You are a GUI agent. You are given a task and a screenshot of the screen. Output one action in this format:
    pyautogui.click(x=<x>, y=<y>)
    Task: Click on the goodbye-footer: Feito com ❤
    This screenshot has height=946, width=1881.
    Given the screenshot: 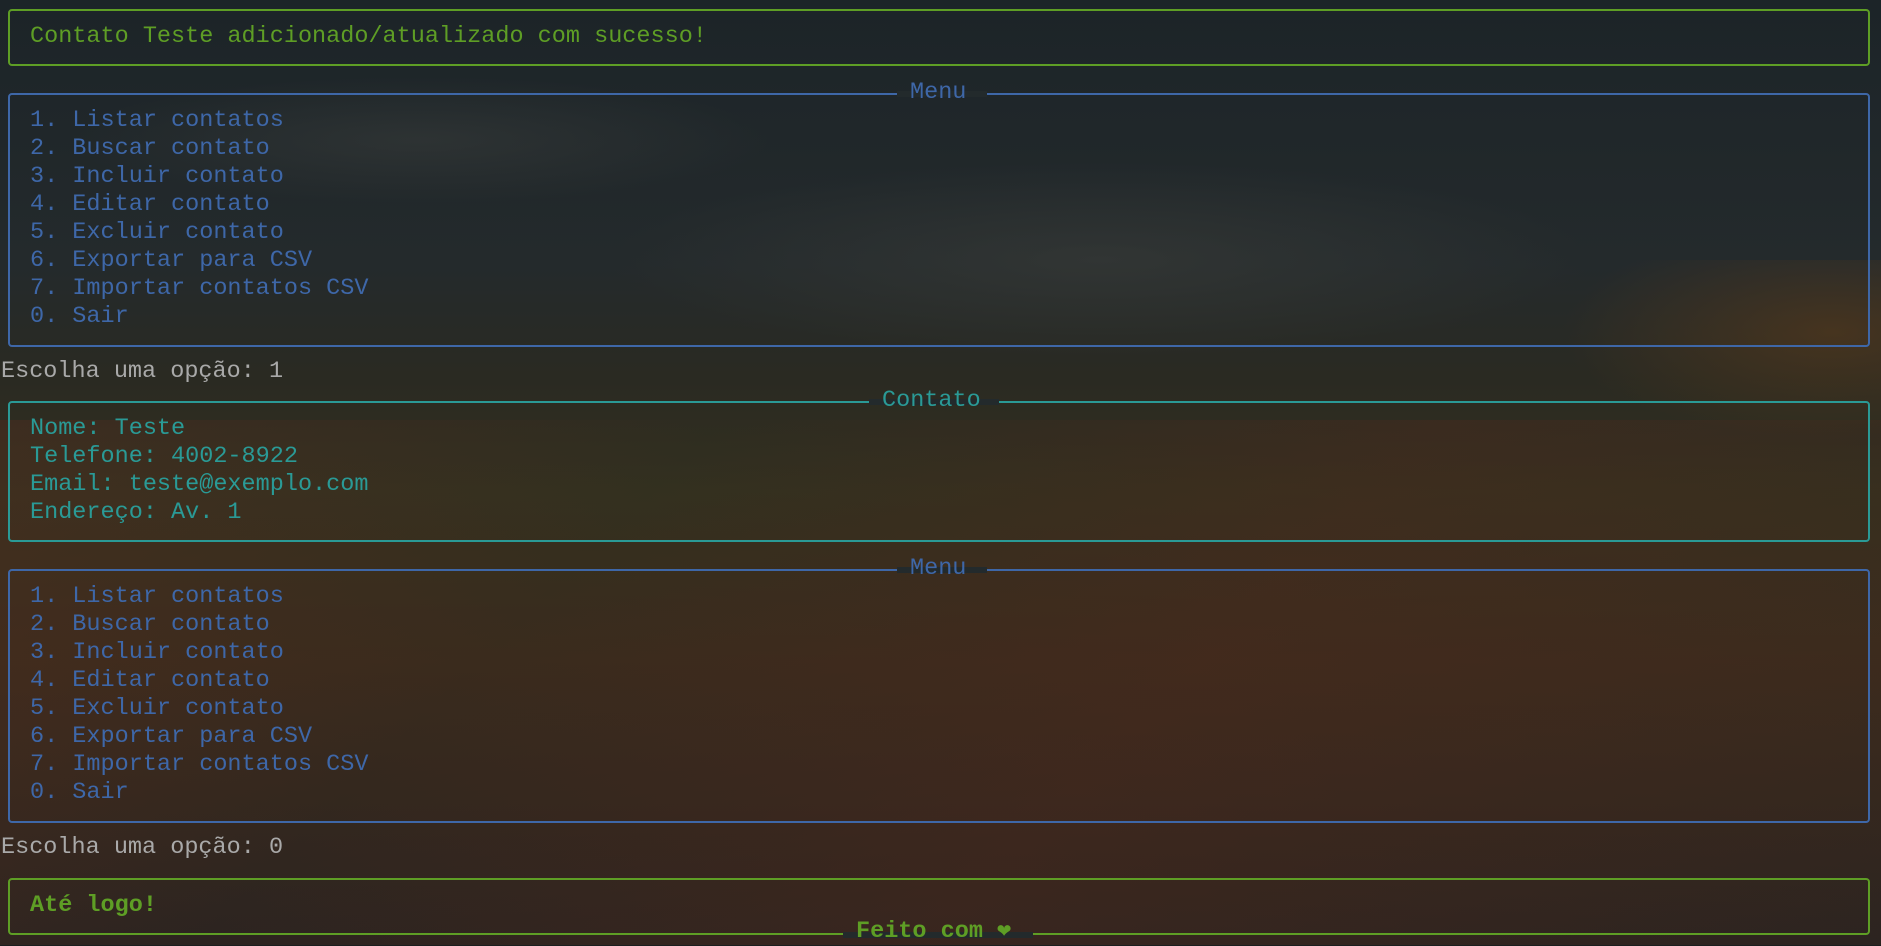 What is the action you would take?
    pyautogui.click(x=934, y=931)
    